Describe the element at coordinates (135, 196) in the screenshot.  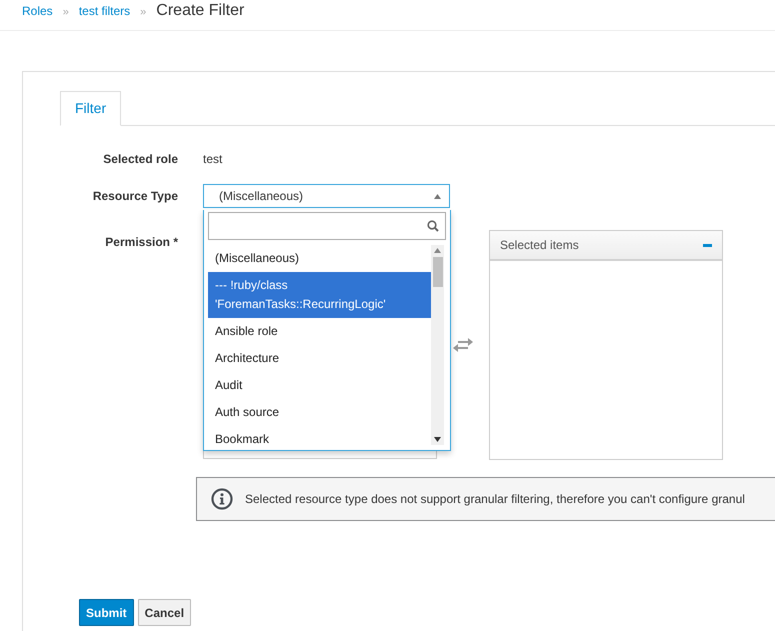
I see `field-label: Resource Type` at that location.